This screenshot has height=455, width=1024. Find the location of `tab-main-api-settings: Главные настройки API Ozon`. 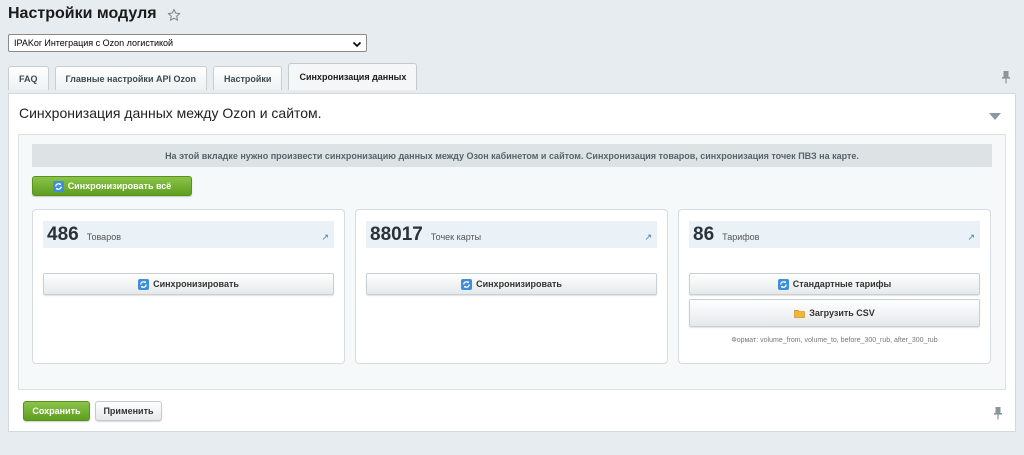

tab-main-api-settings: Главные настройки API Ozon is located at coordinates (130, 78).